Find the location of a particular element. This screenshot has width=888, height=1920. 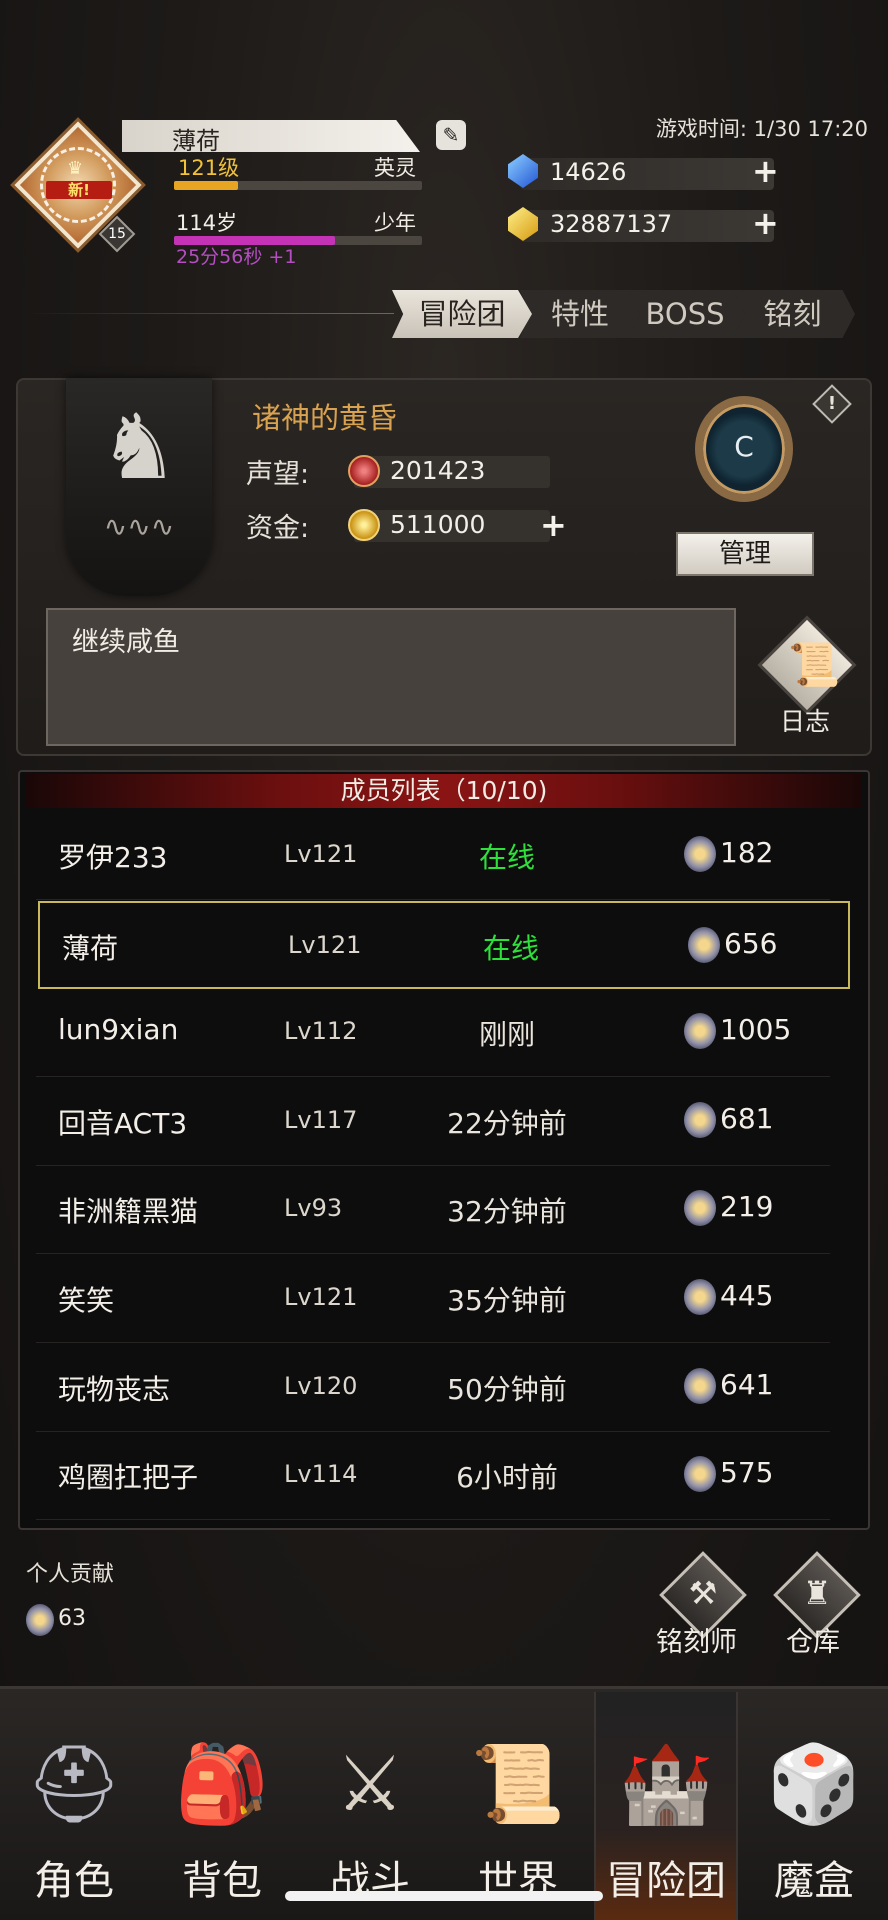

guild-name: 诸神的黄昏 is located at coordinates (325, 418).